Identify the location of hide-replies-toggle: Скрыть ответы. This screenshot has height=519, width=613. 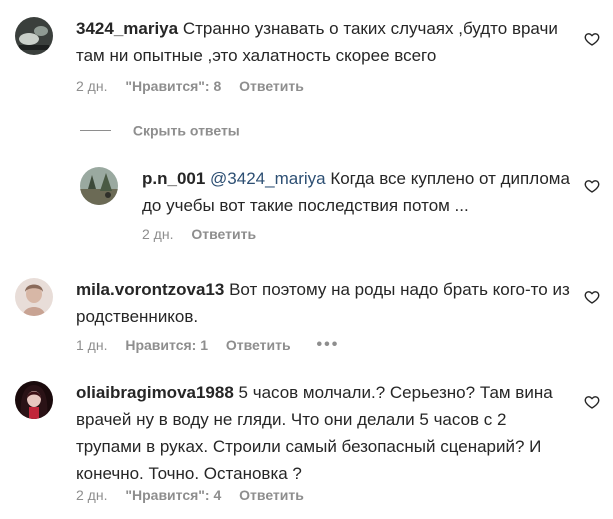
(160, 129).